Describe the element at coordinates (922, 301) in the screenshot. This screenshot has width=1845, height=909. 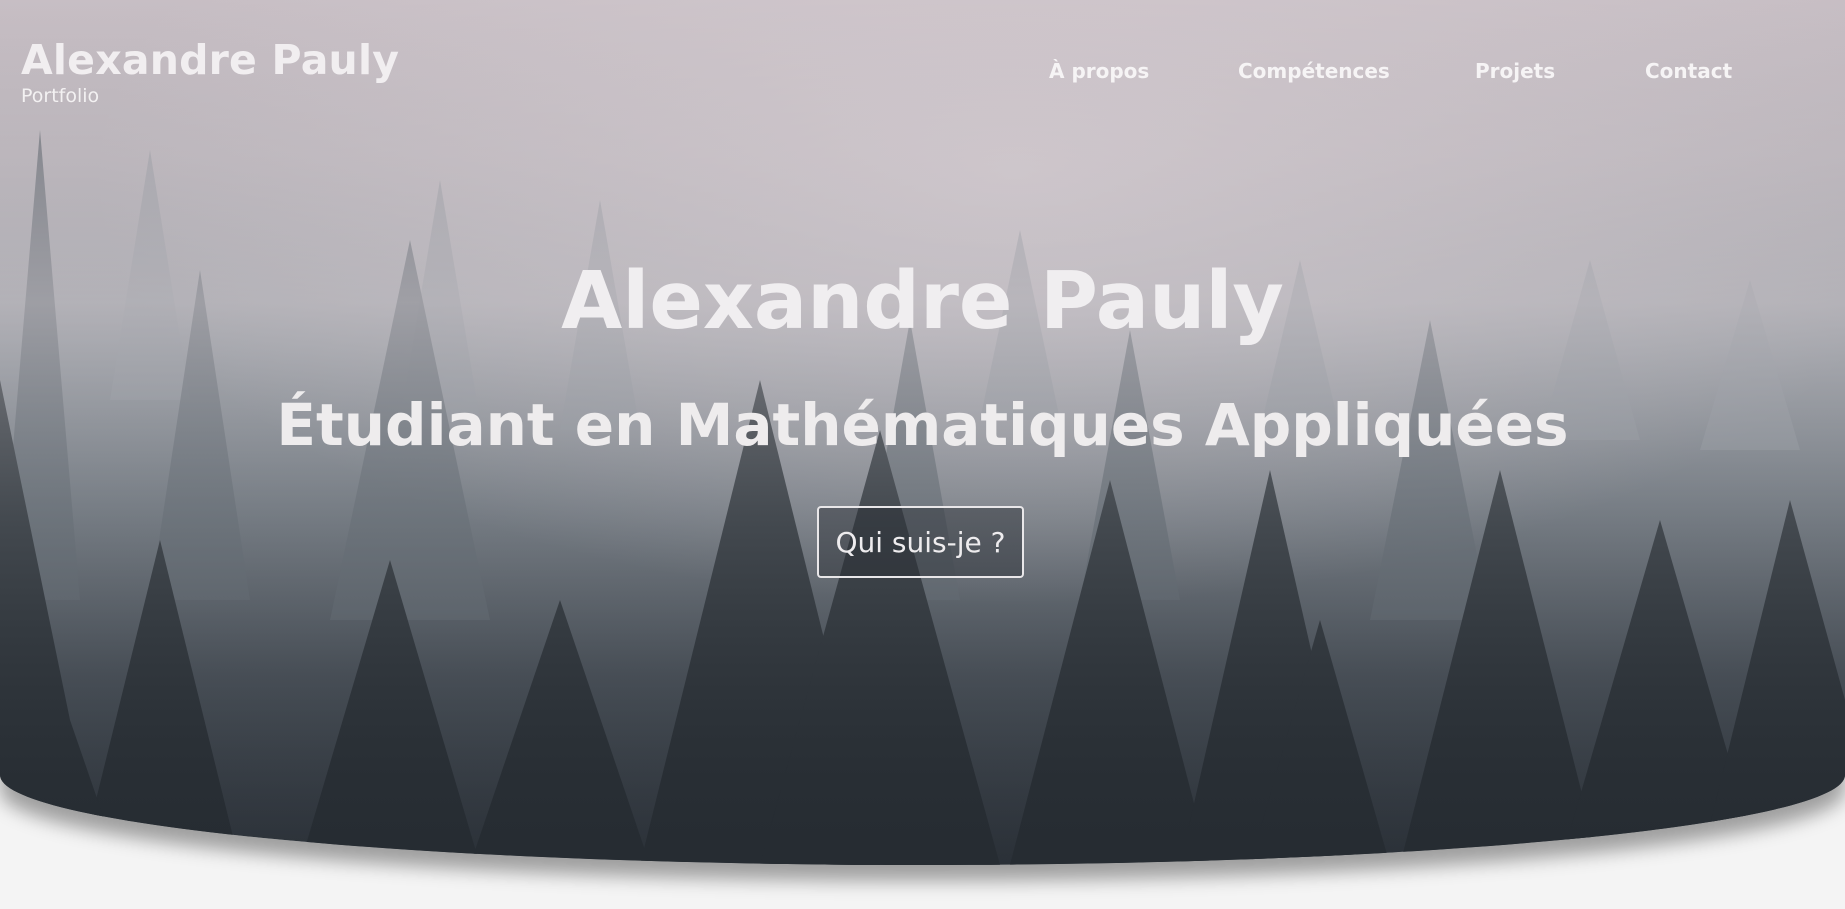
I see `hero-title: Alexandre Pauly` at that location.